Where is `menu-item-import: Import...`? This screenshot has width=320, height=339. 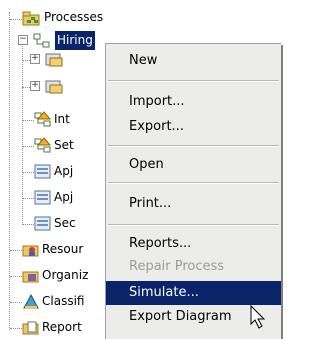
menu-item-import: Import... is located at coordinates (193, 102).